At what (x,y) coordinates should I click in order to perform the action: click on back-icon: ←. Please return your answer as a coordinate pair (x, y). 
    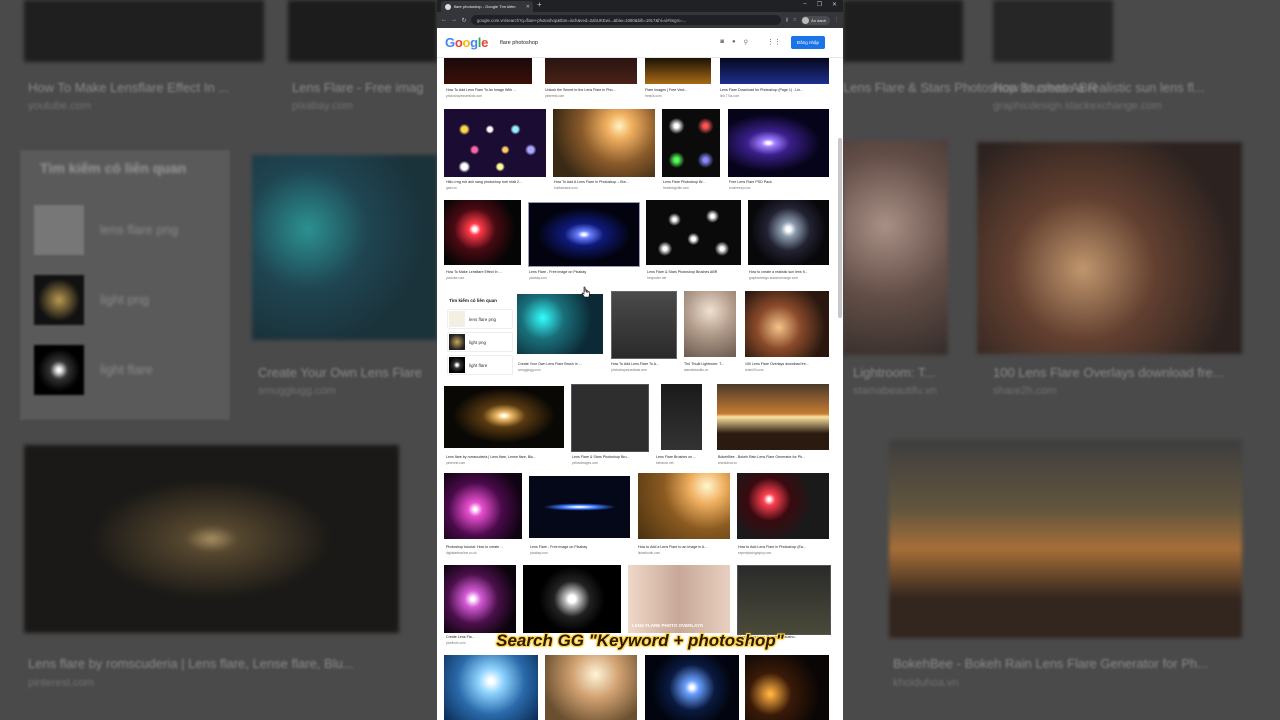
    Looking at the image, I should click on (444, 20).